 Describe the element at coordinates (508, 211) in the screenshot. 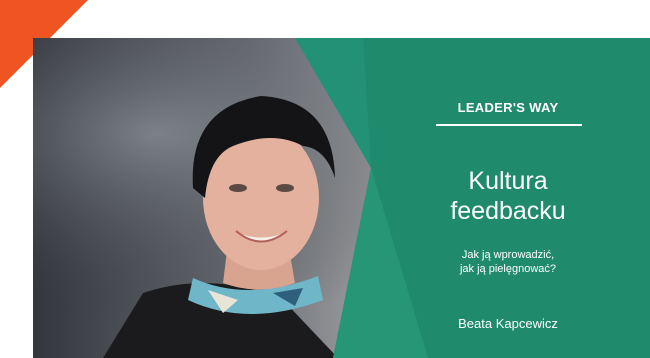

I see `title-line-2: feedbacku` at that location.